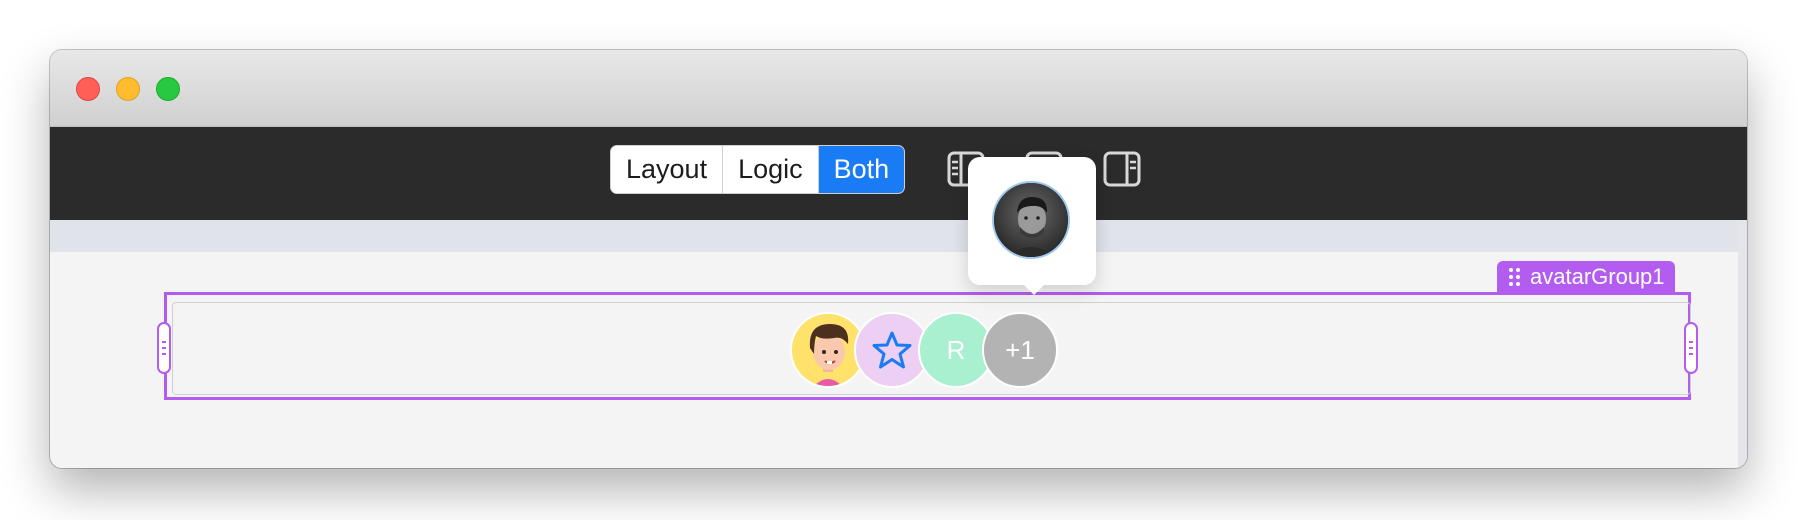  Describe the element at coordinates (771, 169) in the screenshot. I see `tab-logic: Logic` at that location.